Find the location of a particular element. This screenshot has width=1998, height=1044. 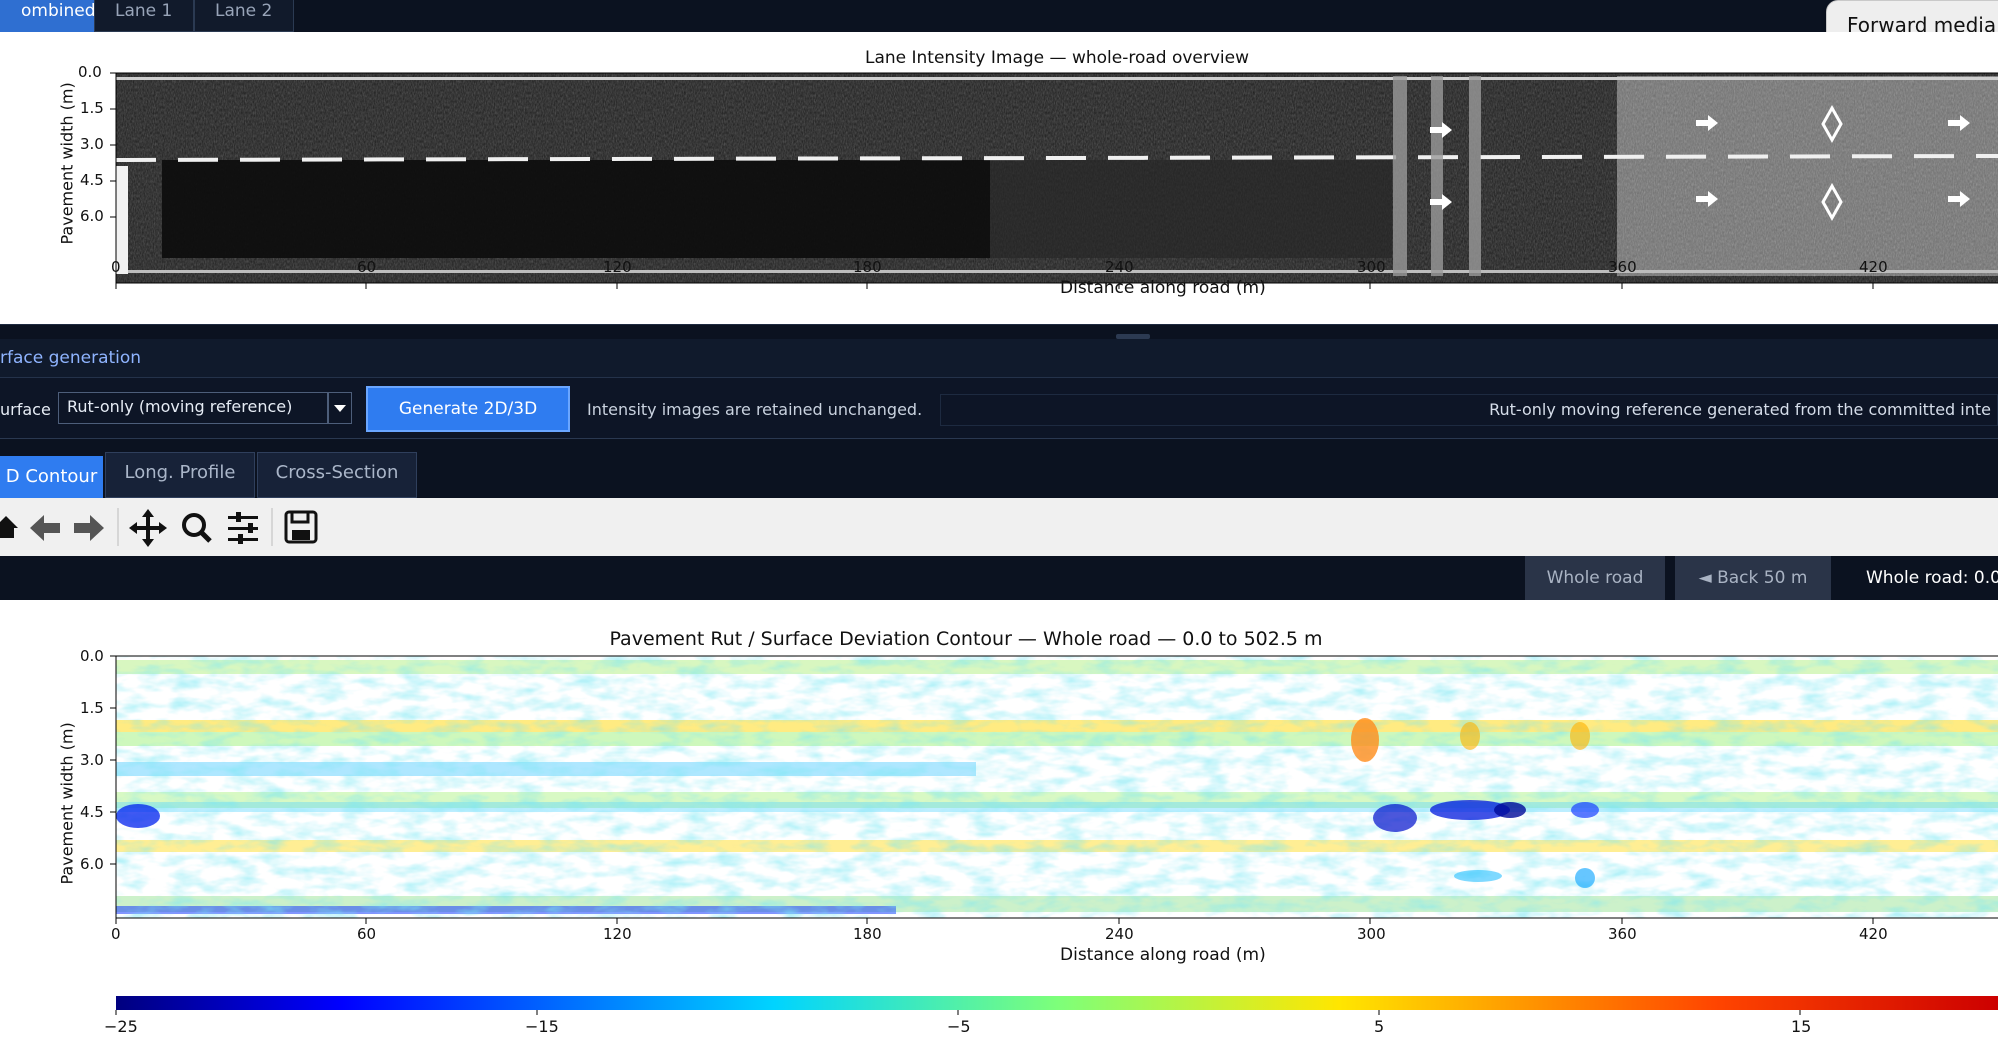

range-label: Whole road: 0.0 is located at coordinates (1932, 578).